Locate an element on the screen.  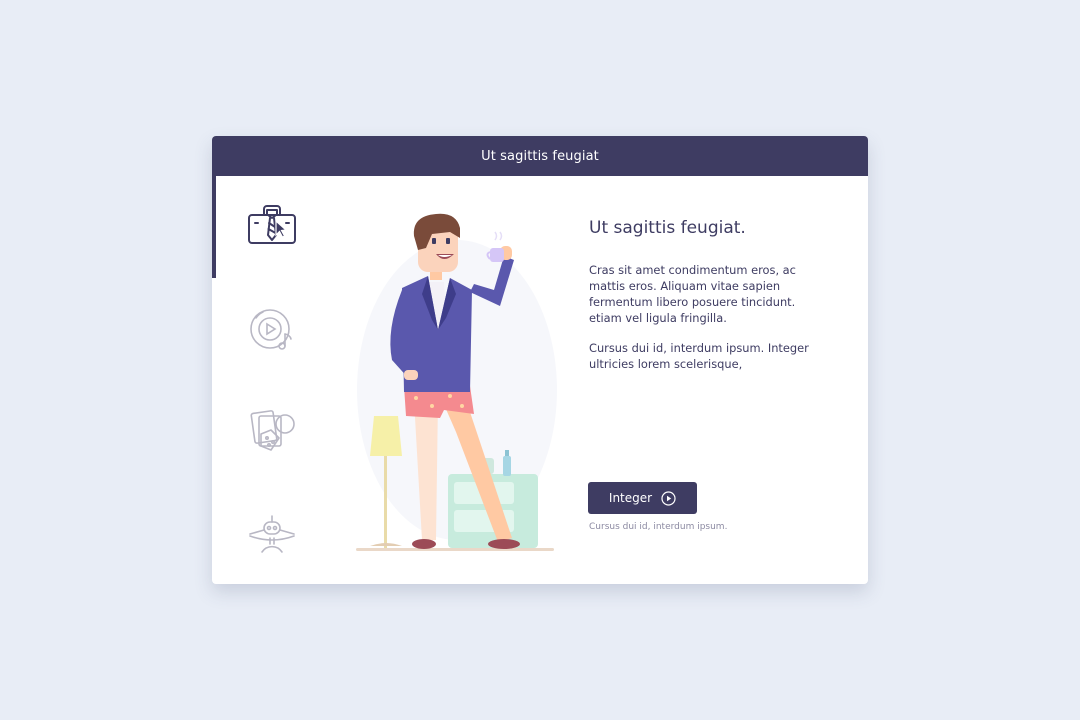
card-title: Ut sagittis feugiat is located at coordinates (540, 156).